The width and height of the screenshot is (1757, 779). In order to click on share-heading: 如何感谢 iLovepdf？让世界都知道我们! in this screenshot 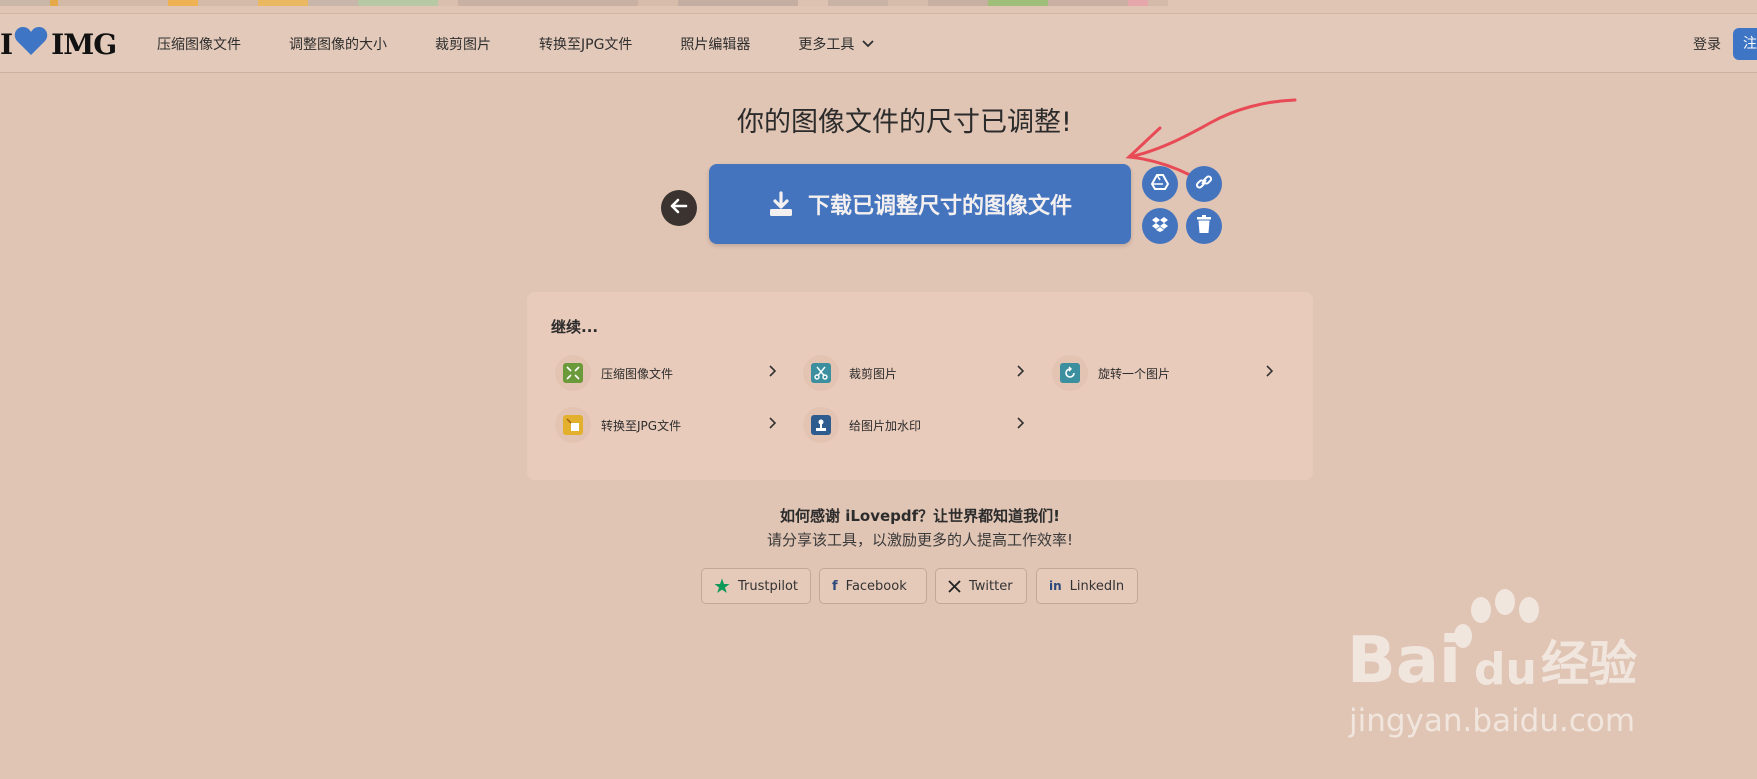, I will do `click(920, 516)`.